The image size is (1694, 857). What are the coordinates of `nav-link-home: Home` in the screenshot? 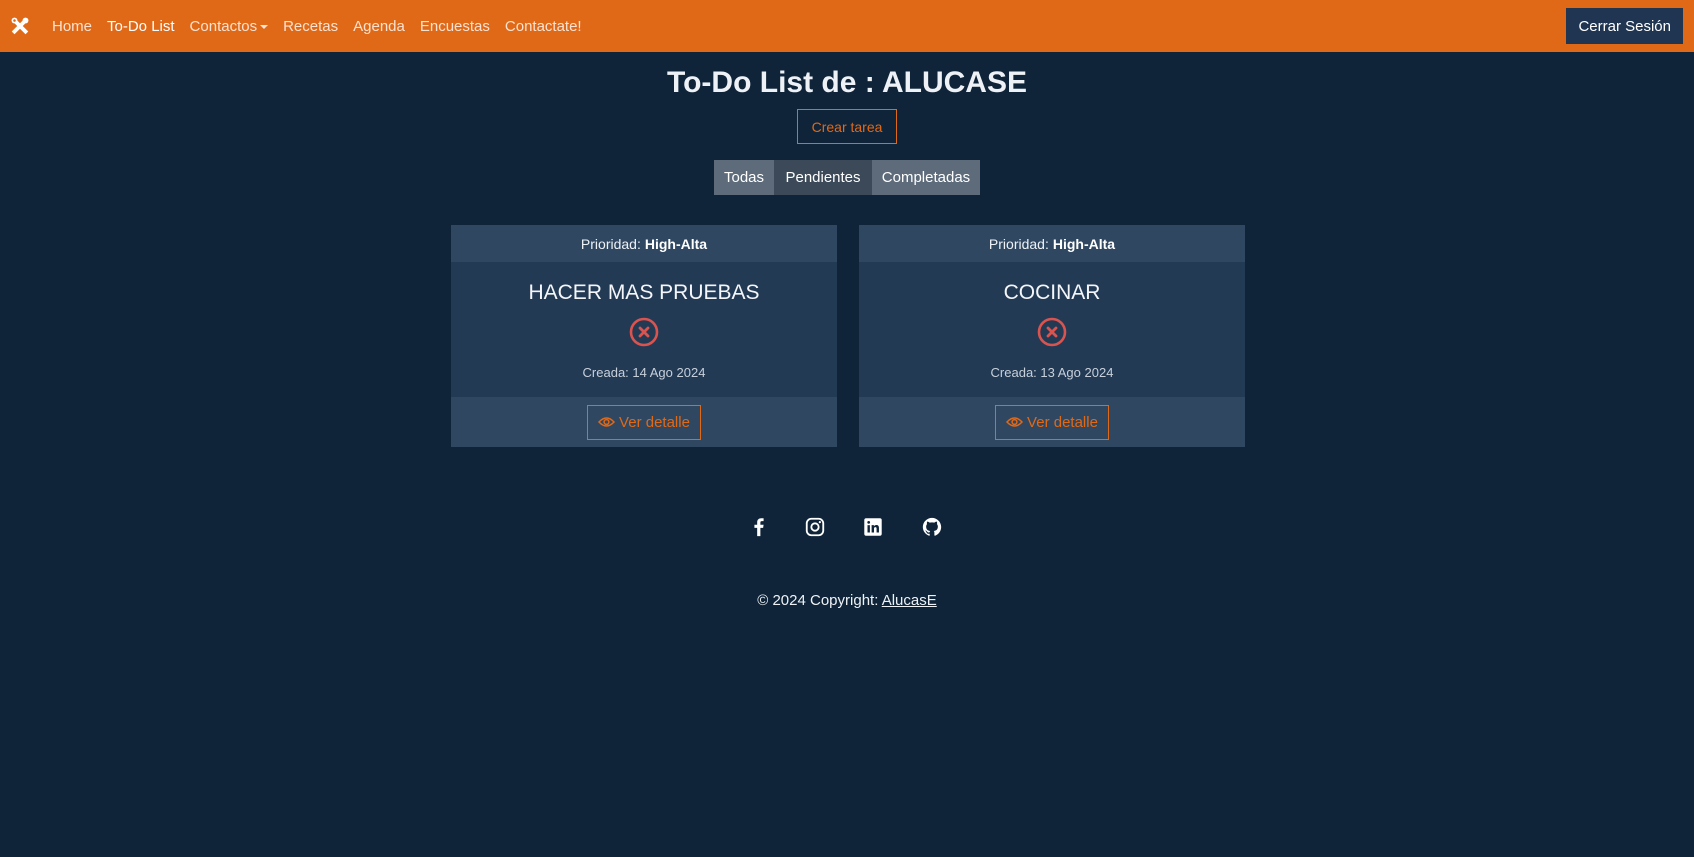 It's located at (72, 26).